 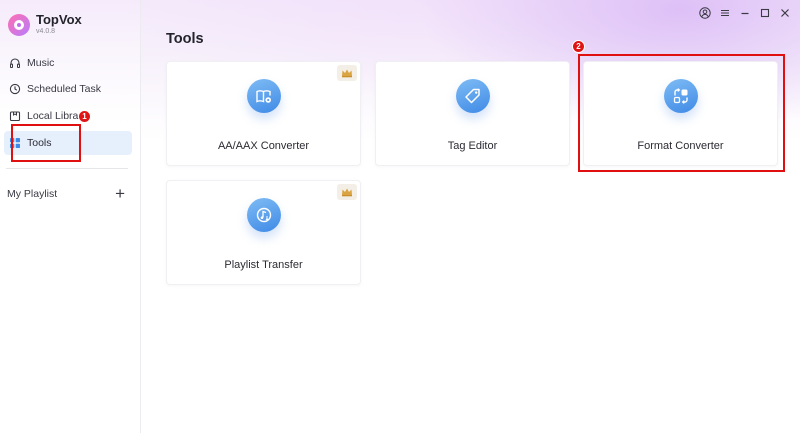 I want to click on book-convert-icon, so click(x=263, y=96).